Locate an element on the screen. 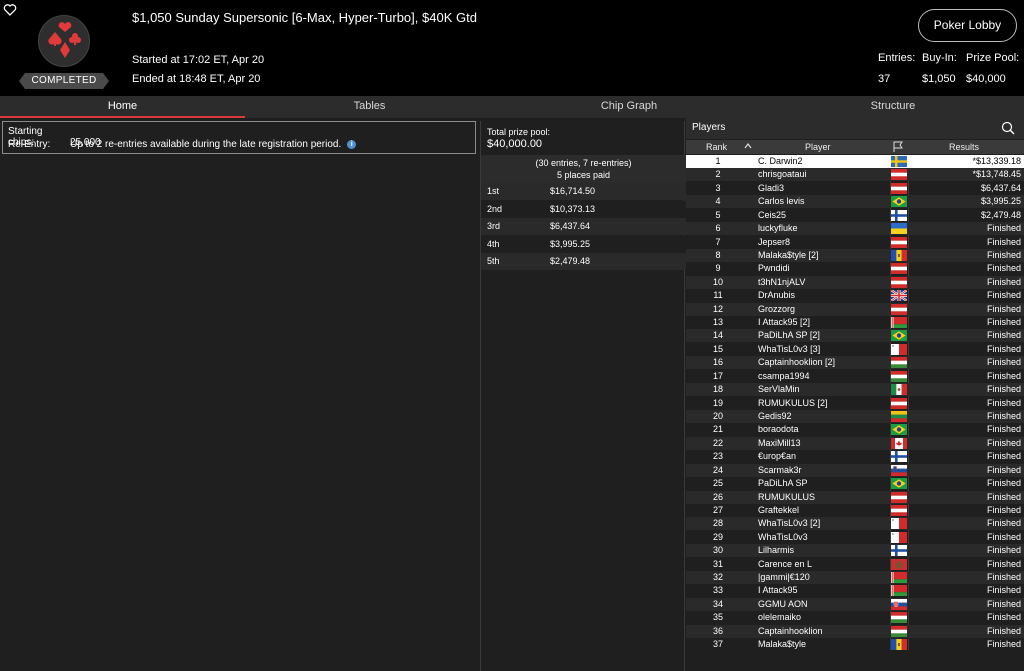  player-row: 17 csampa1994 Finished is located at coordinates (855, 376).